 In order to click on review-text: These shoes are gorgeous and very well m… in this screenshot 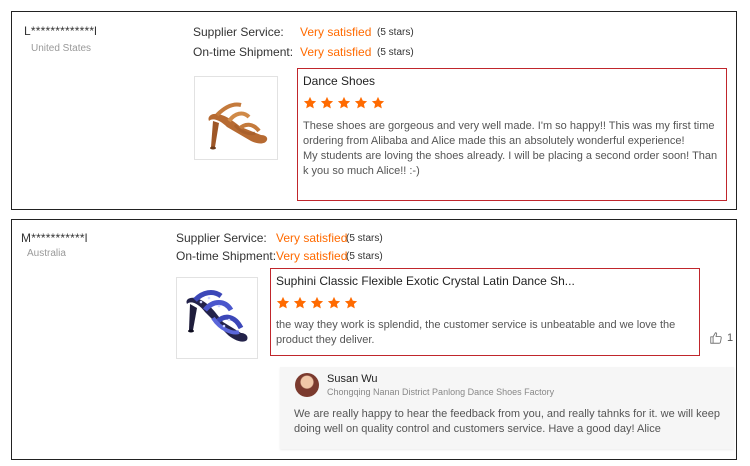, I will do `click(510, 148)`.